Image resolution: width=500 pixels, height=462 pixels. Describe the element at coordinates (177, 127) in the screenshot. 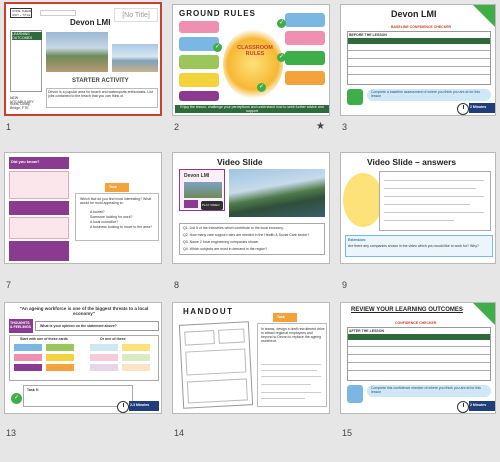

I see `slide-number-2: 2` at that location.